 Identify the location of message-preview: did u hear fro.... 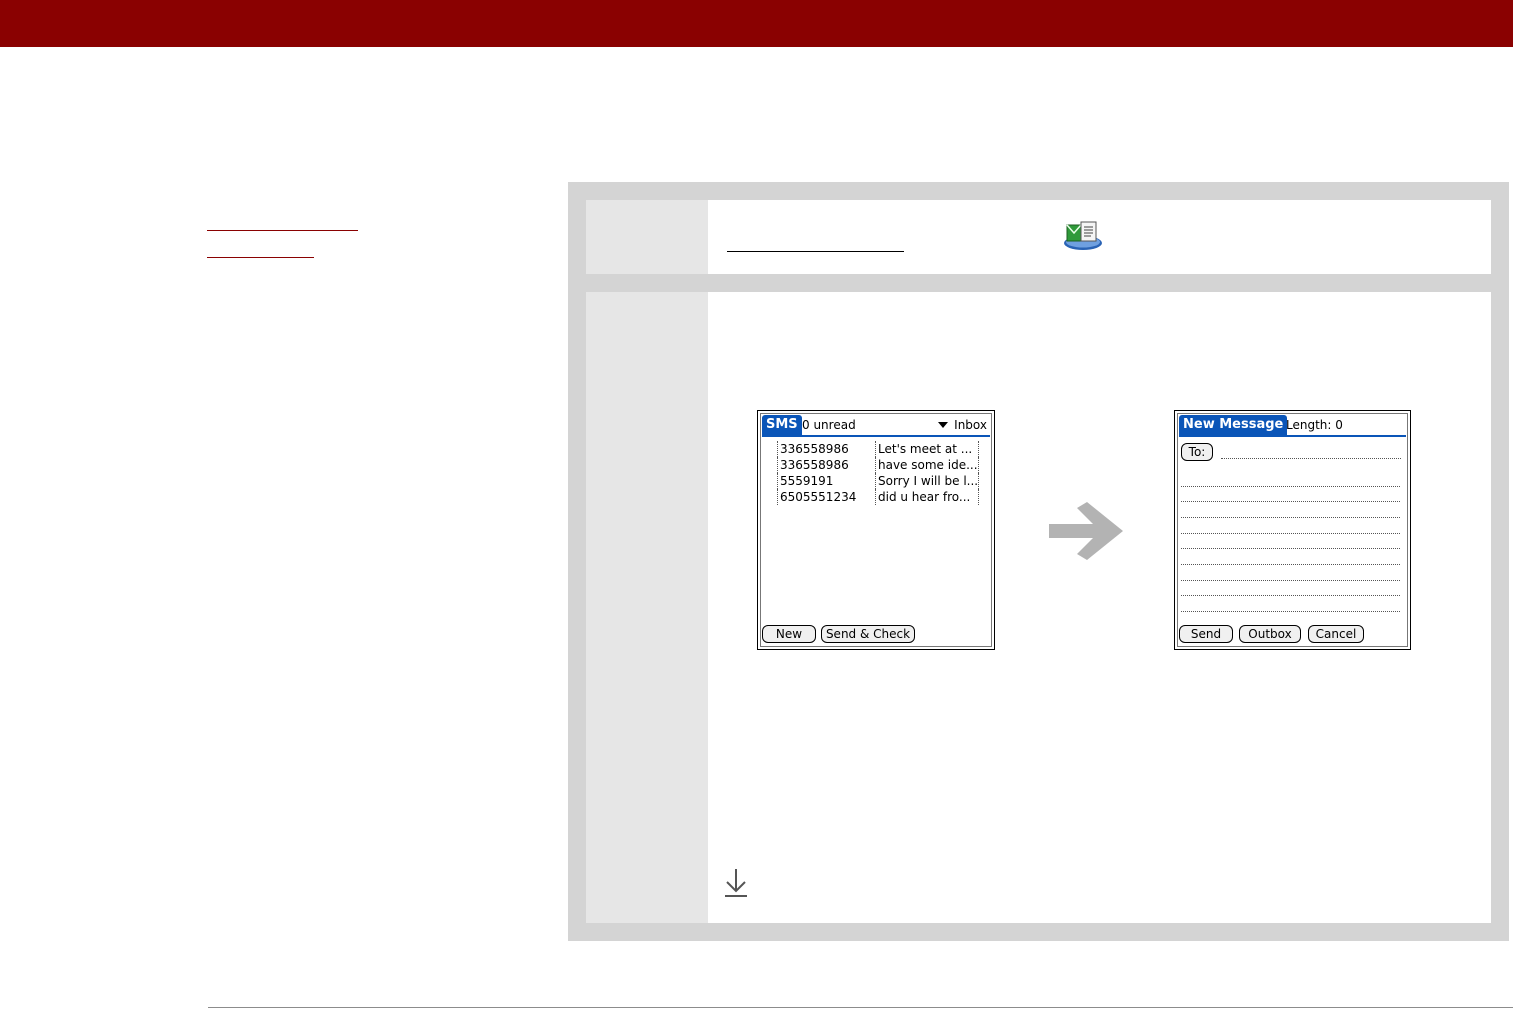
(927, 497).